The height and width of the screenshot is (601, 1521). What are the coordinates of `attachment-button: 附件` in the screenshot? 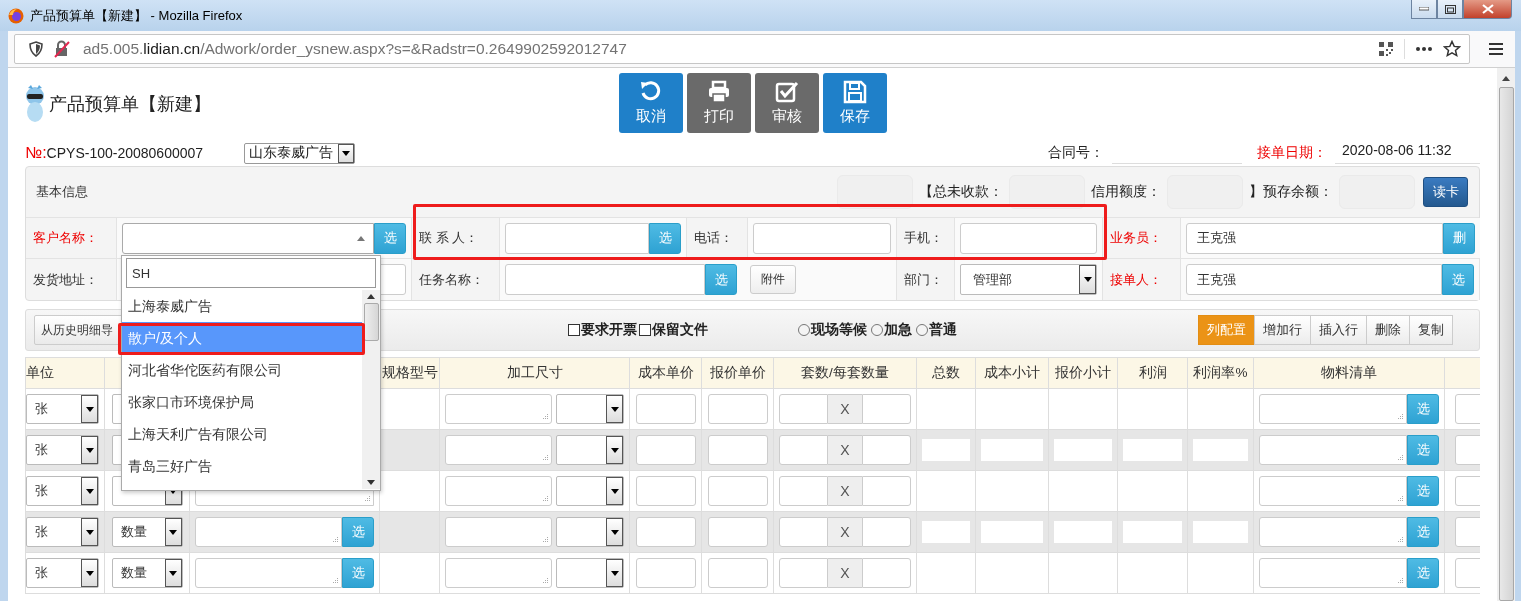 It's located at (773, 279).